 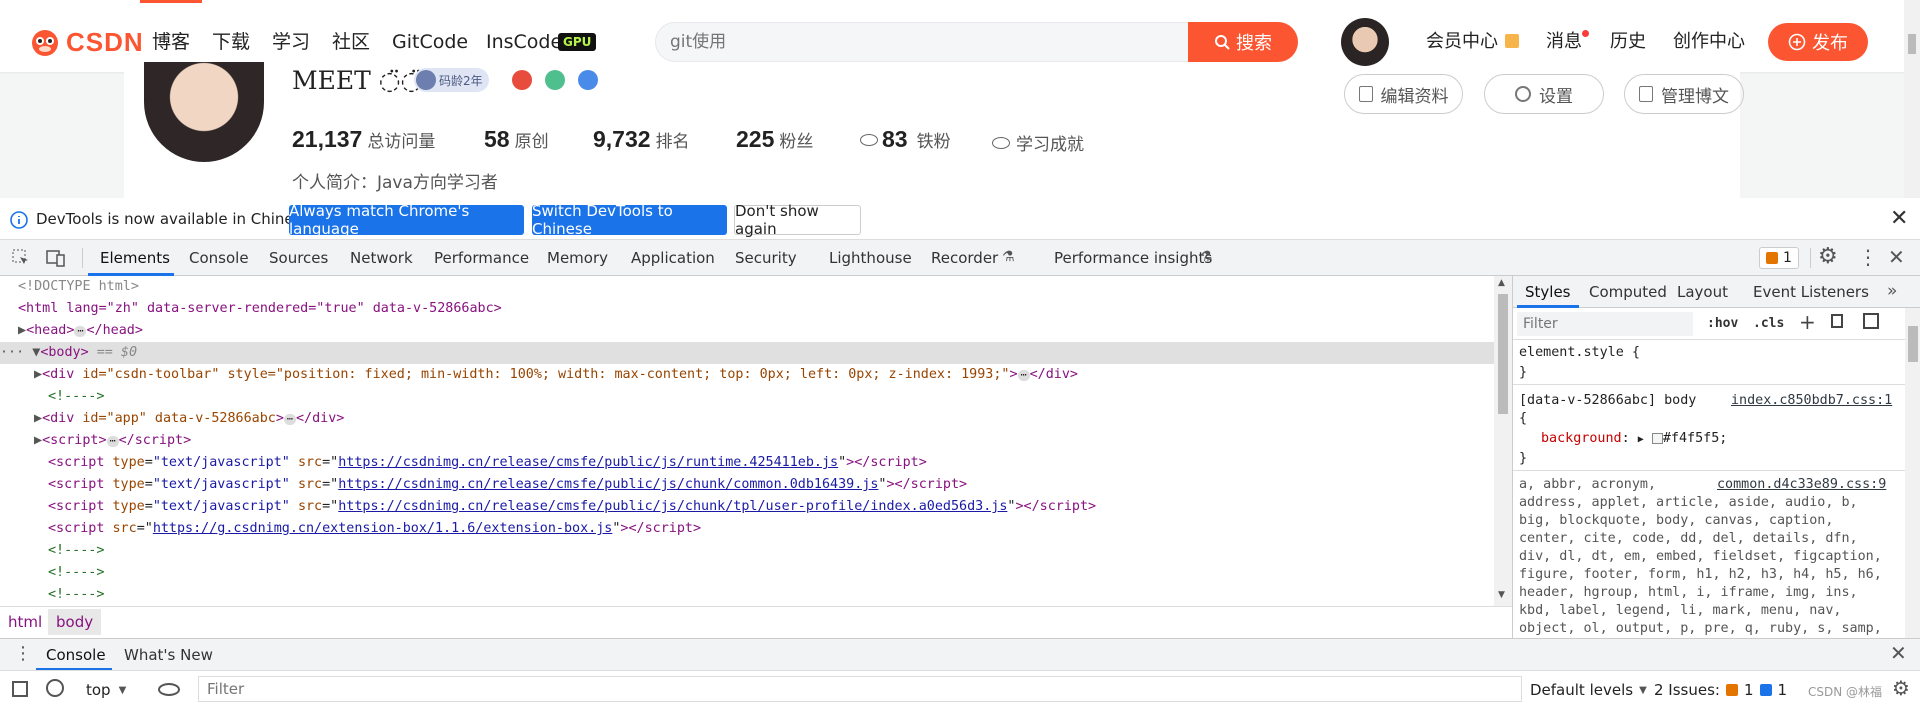 What do you see at coordinates (351, 42) in the screenshot?
I see `nav-community: 社区` at bounding box center [351, 42].